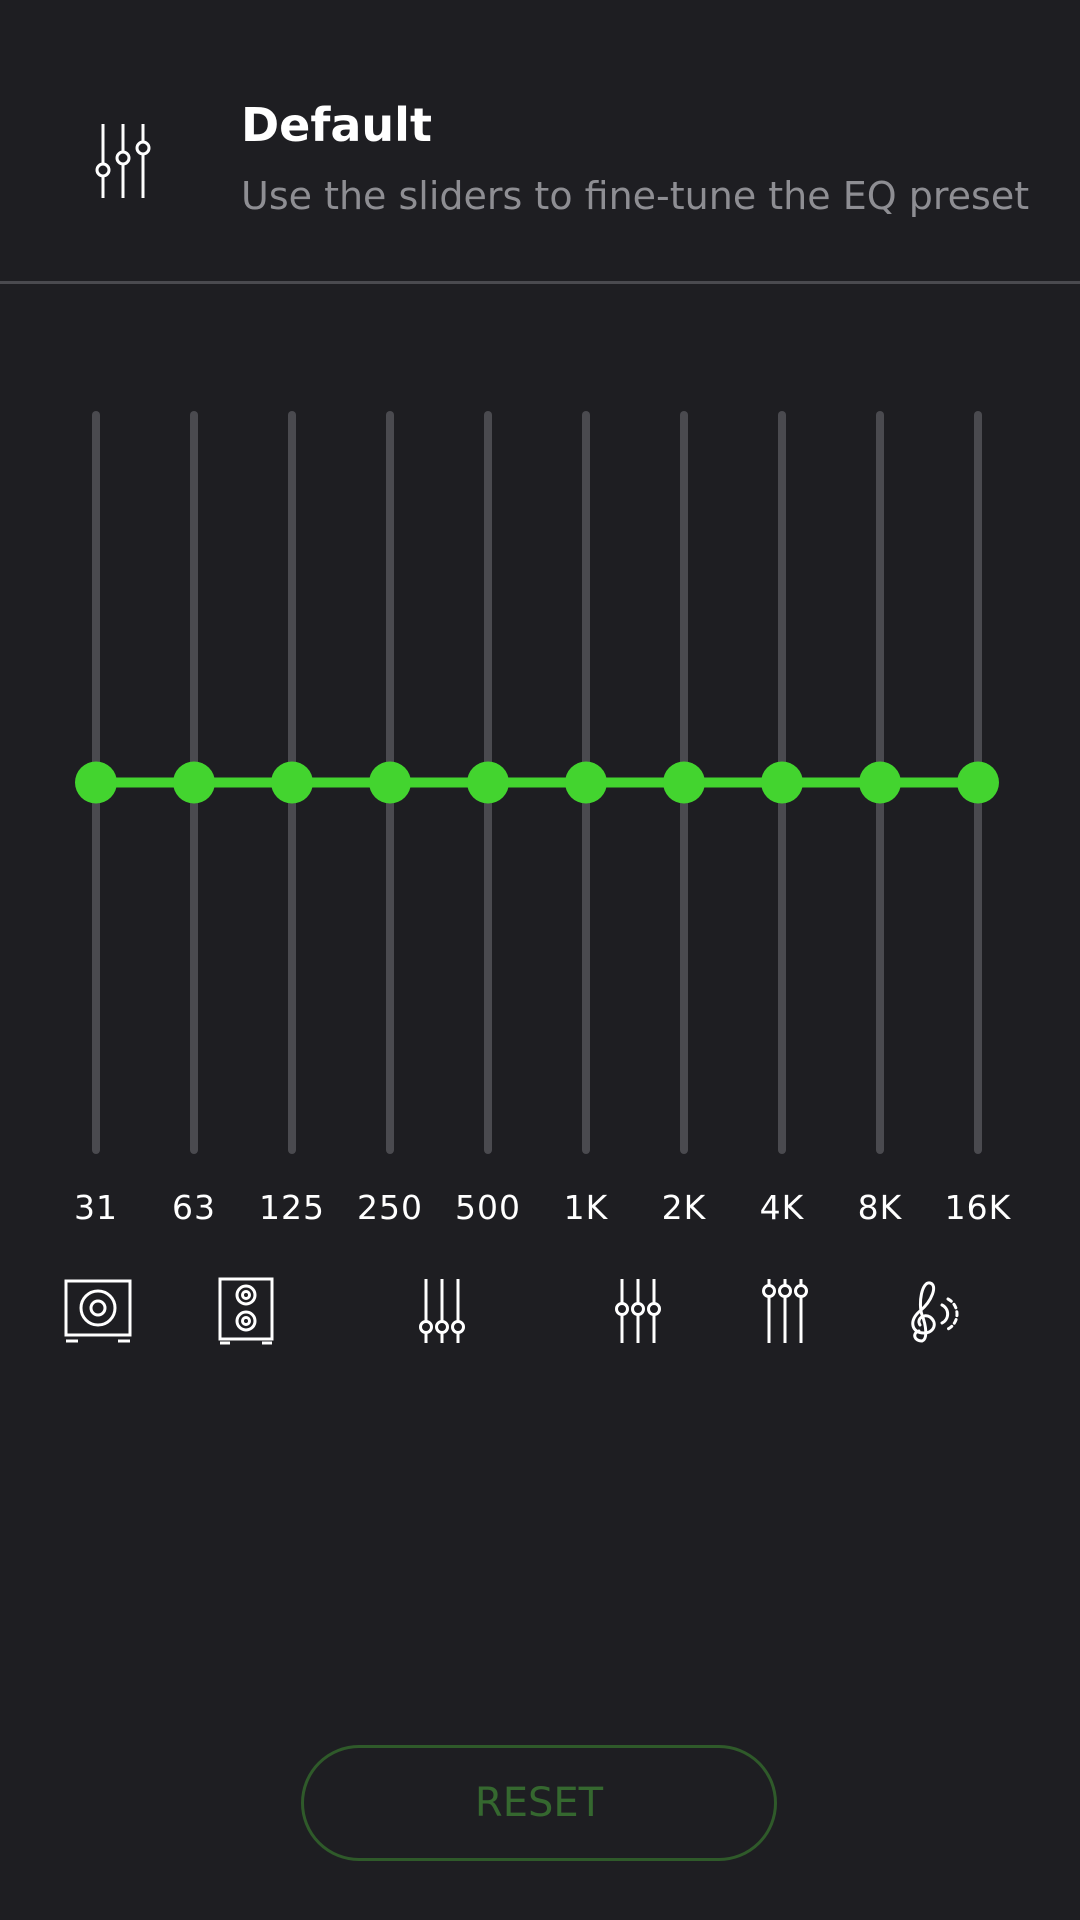  What do you see at coordinates (292, 1207) in the screenshot?
I see `band-label-125: 125` at bounding box center [292, 1207].